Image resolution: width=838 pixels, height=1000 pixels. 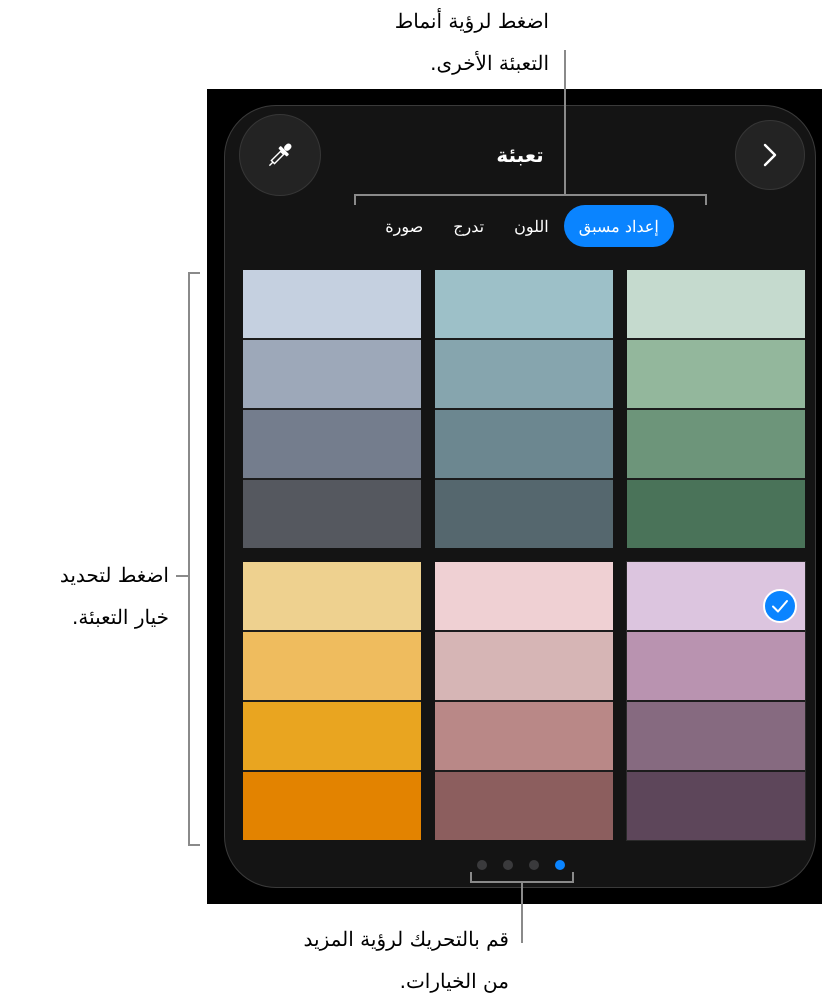 What do you see at coordinates (114, 596) in the screenshot?
I see `callout-text: اضغط لتحديد خيار التعبئة.` at bounding box center [114, 596].